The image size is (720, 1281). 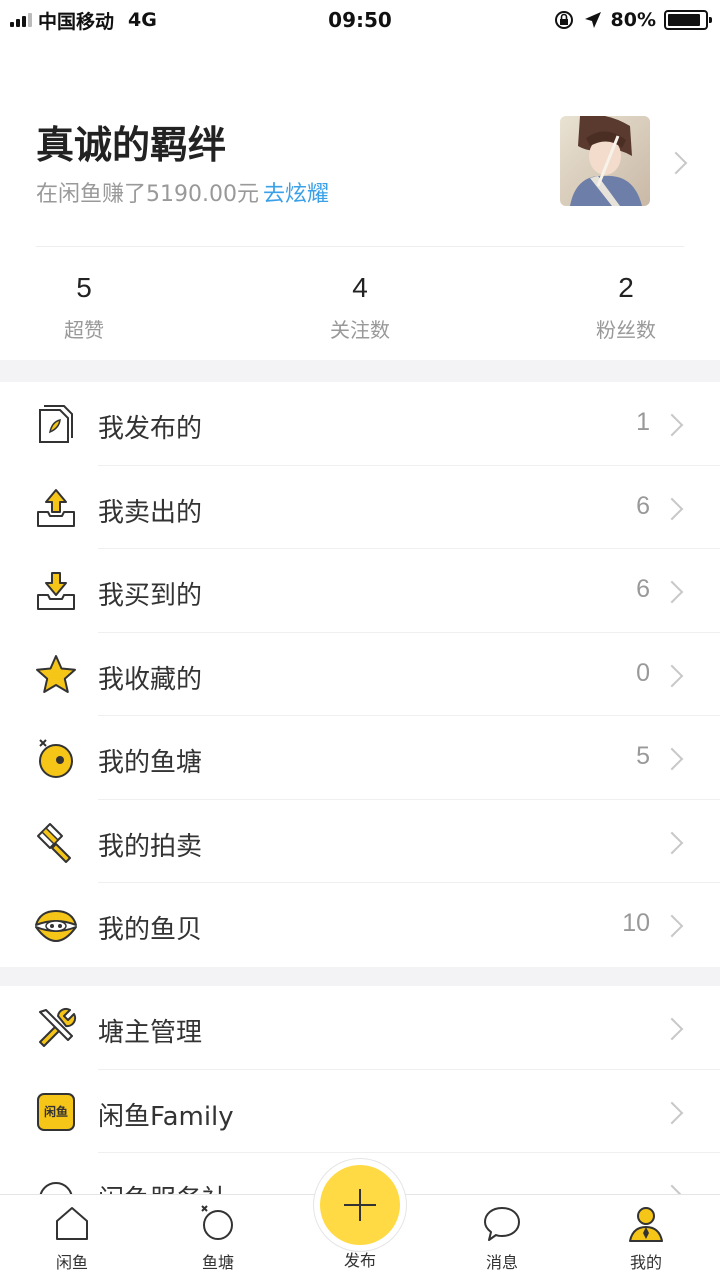 I want to click on battery-percent: 80%, so click(x=633, y=20).